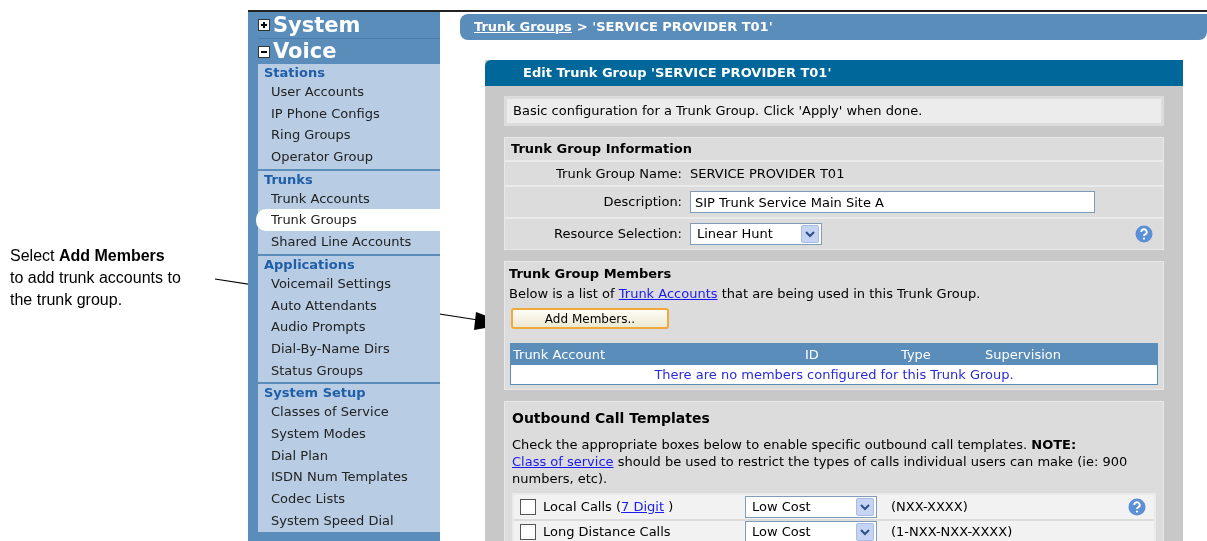 The width and height of the screenshot is (1207, 541). I want to click on sidebar-item: User Accounts, so click(349, 92).